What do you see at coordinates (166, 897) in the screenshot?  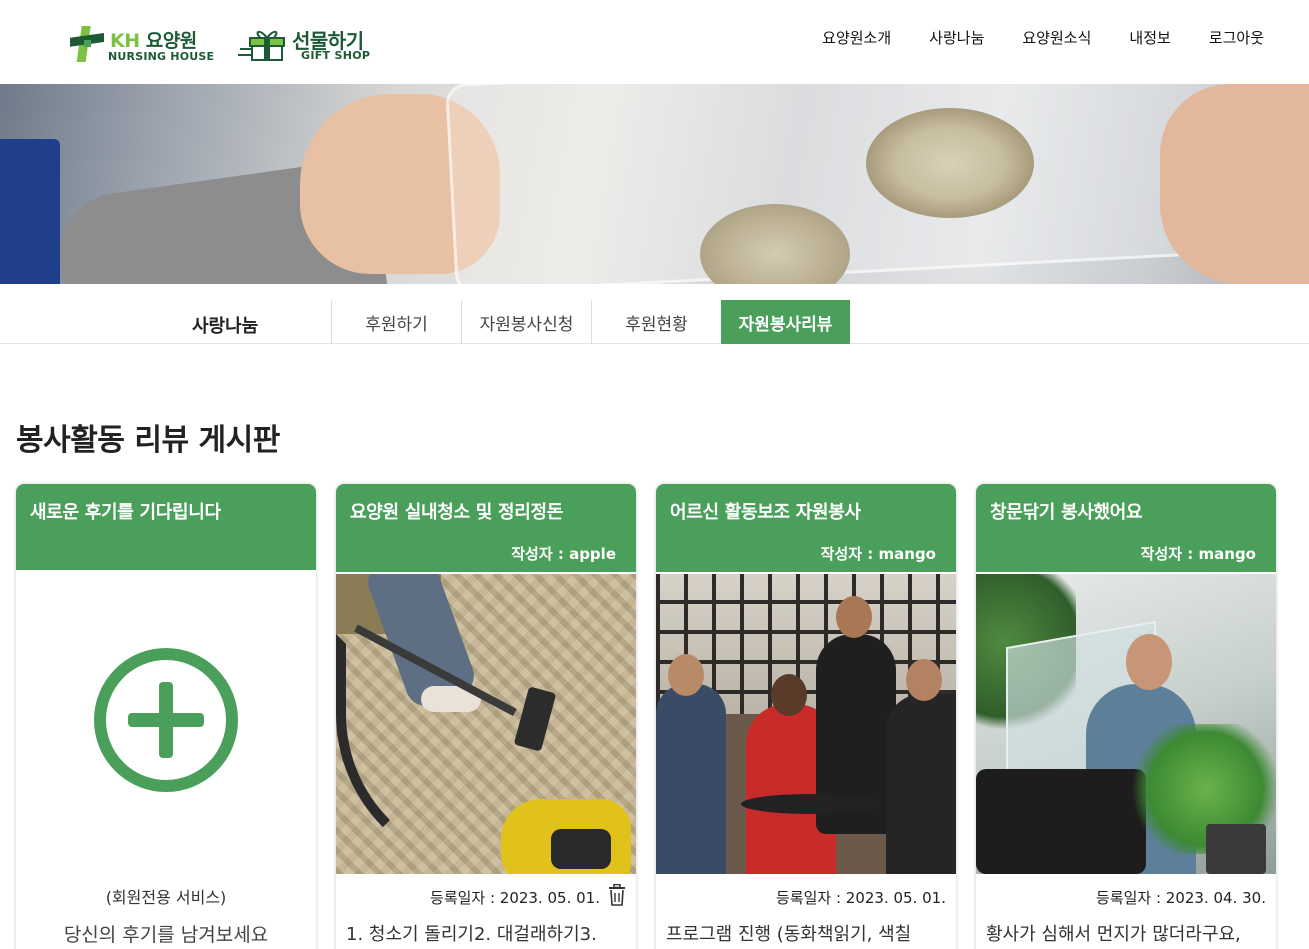 I see `member-only-label: (회원전용 서비스)` at bounding box center [166, 897].